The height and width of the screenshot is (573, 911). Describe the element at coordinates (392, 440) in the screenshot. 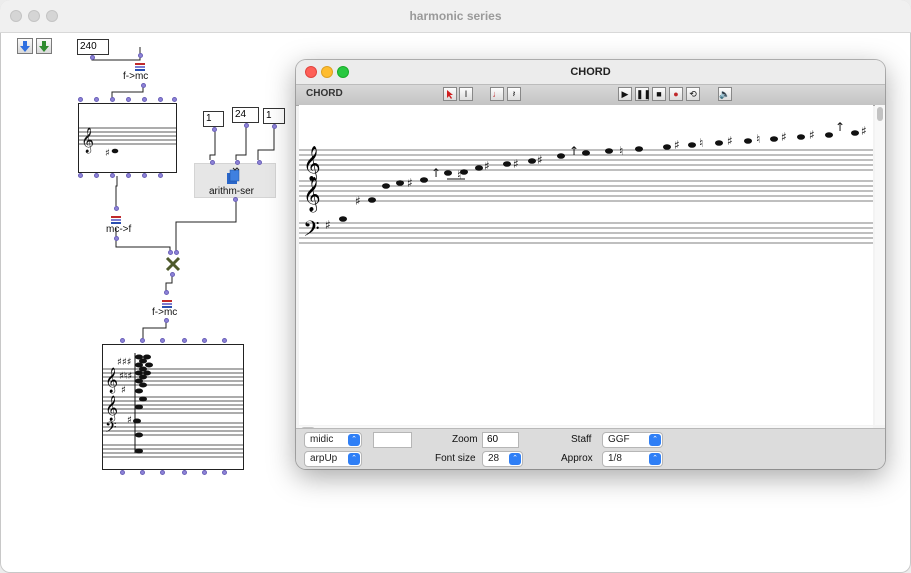

I see `mode-field` at that location.